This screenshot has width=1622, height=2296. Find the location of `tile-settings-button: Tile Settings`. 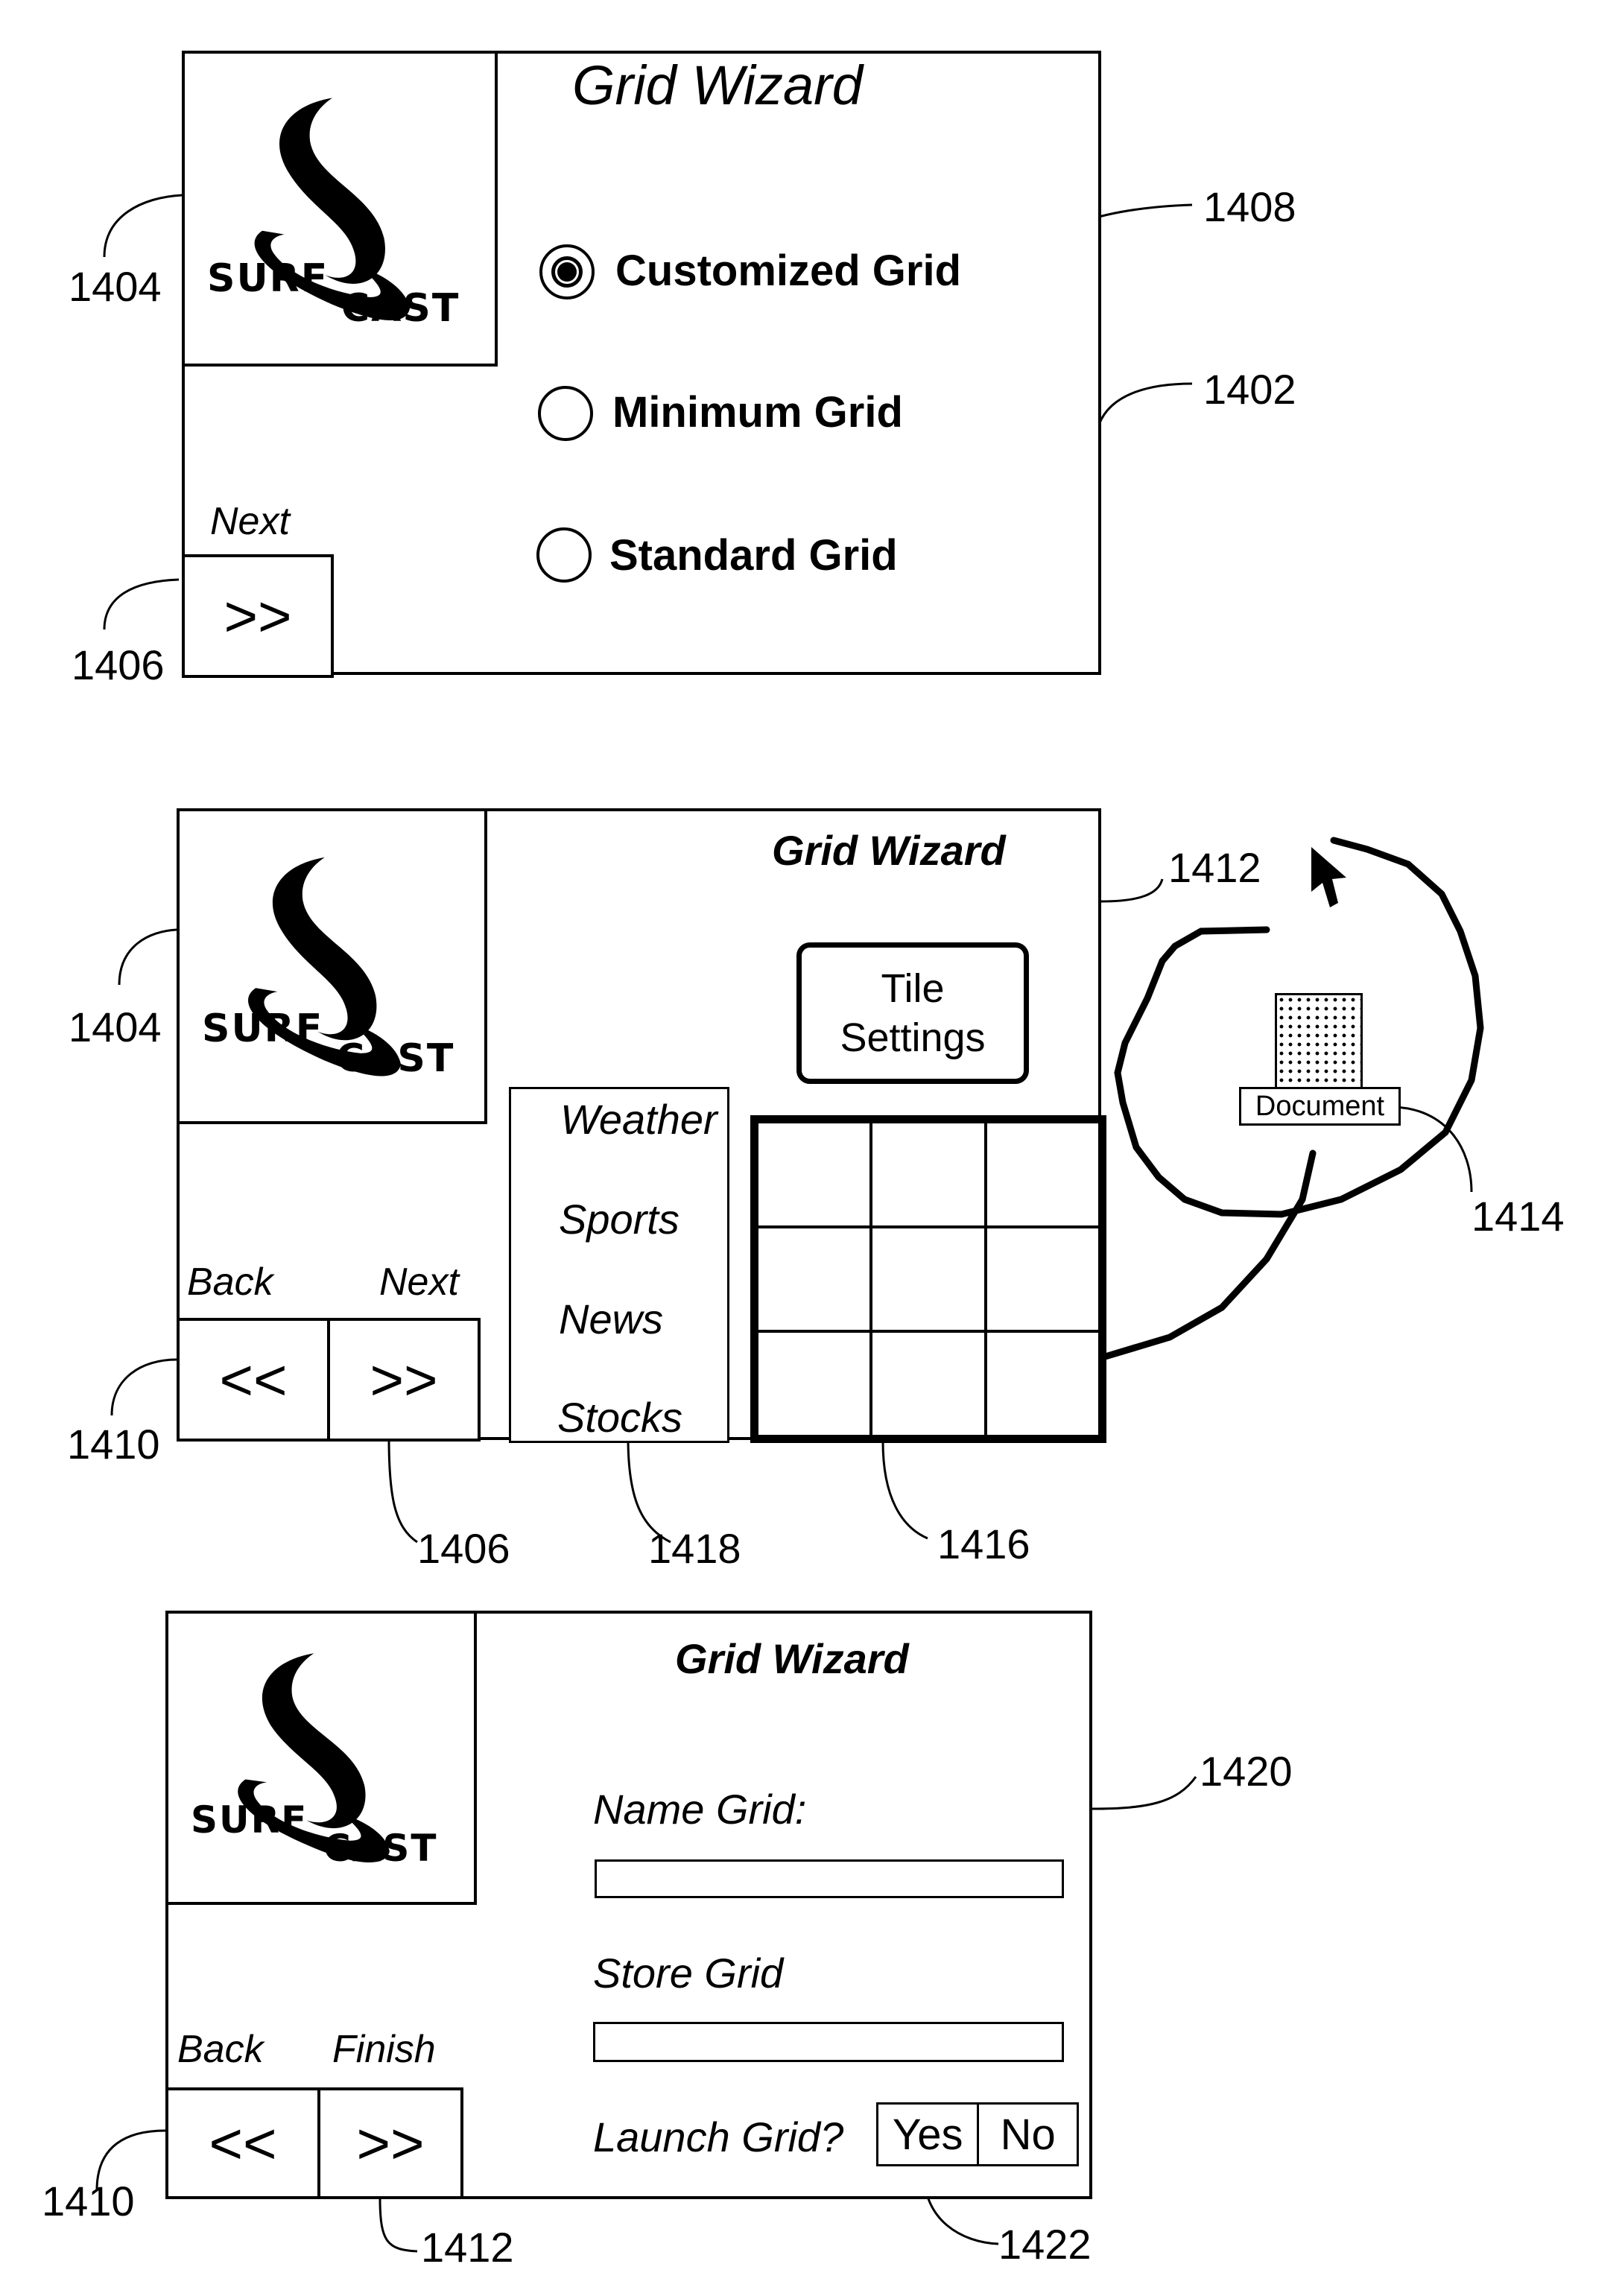

tile-settings-button: Tile Settings is located at coordinates (913, 1013).